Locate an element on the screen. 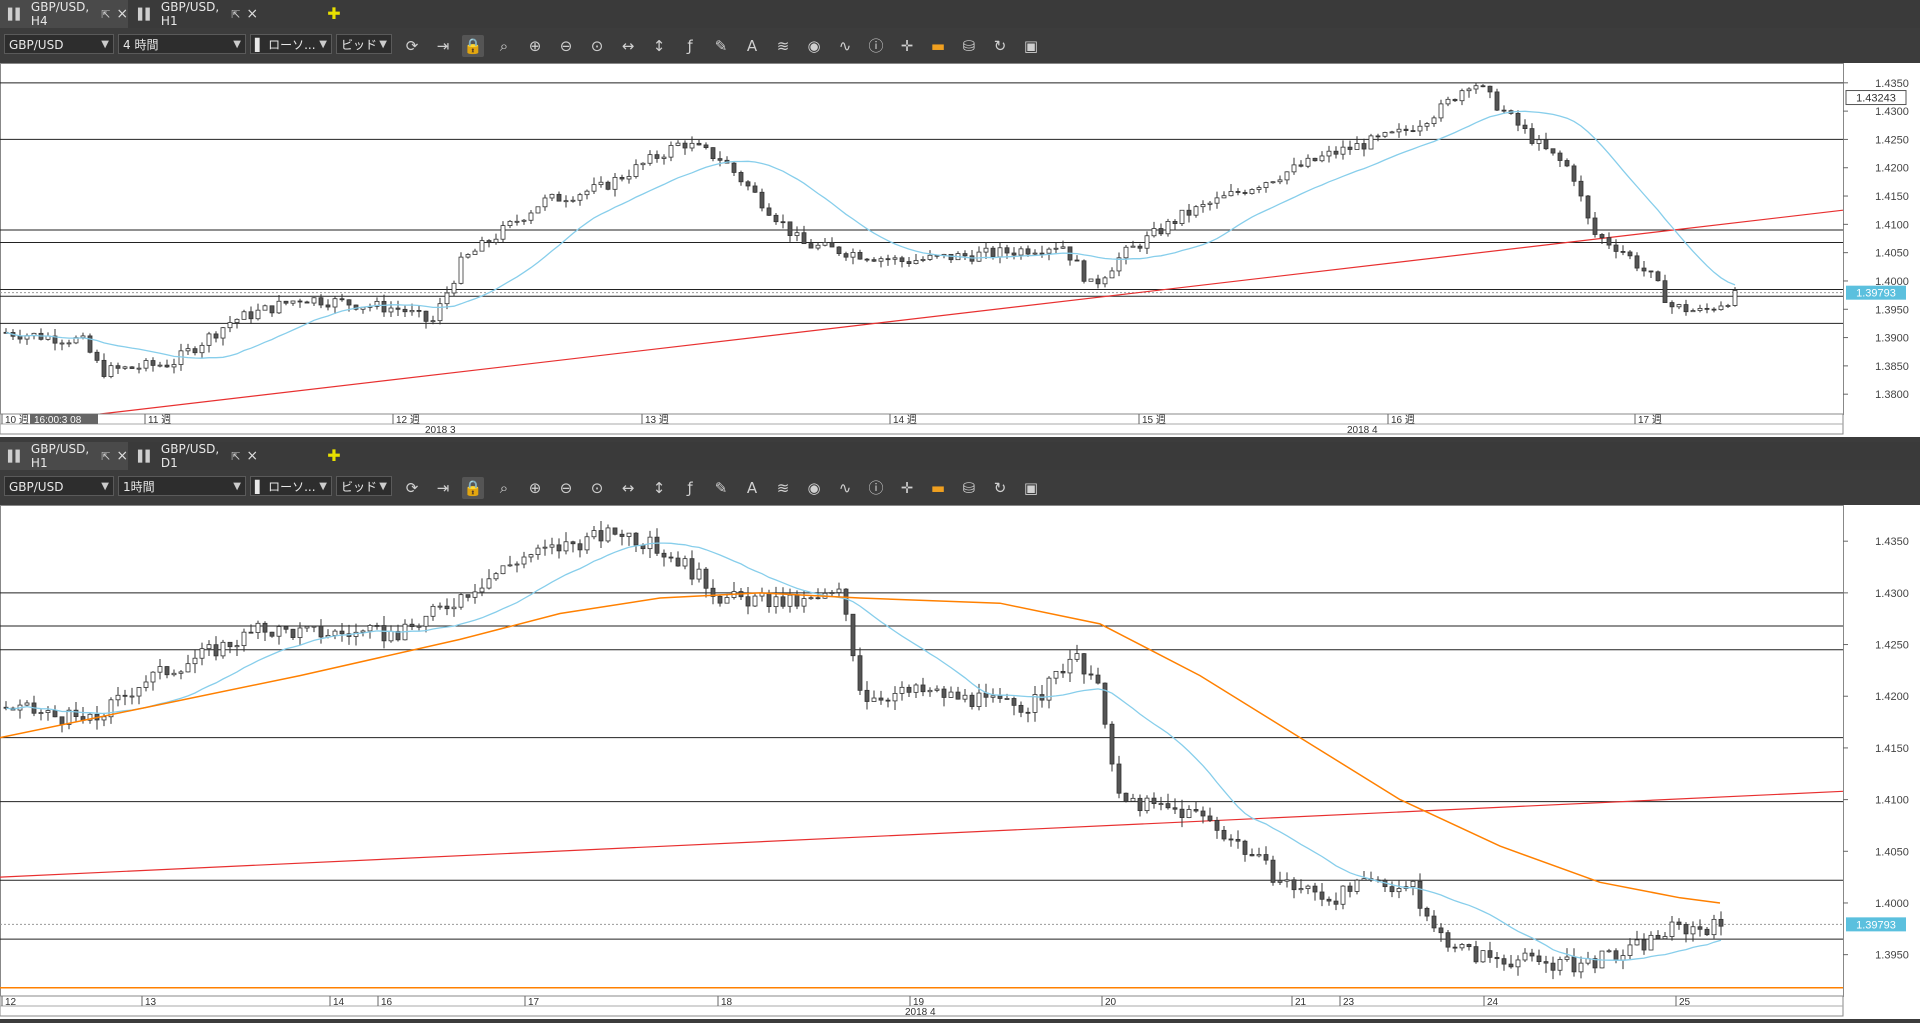 Image resolution: width=1920 pixels, height=1023 pixels. timeframe-select: 1時間 ▼ is located at coordinates (182, 486).